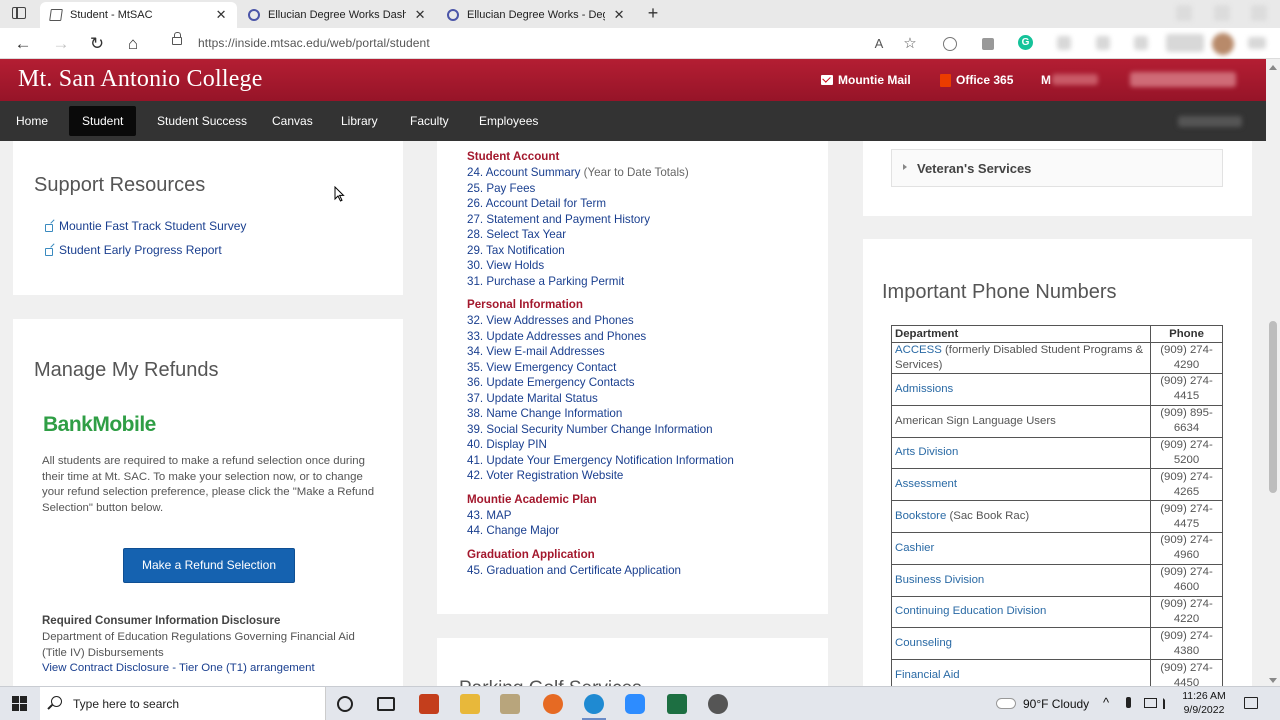 This screenshot has height=720, width=1280. I want to click on extension-icon, so click(950, 44).